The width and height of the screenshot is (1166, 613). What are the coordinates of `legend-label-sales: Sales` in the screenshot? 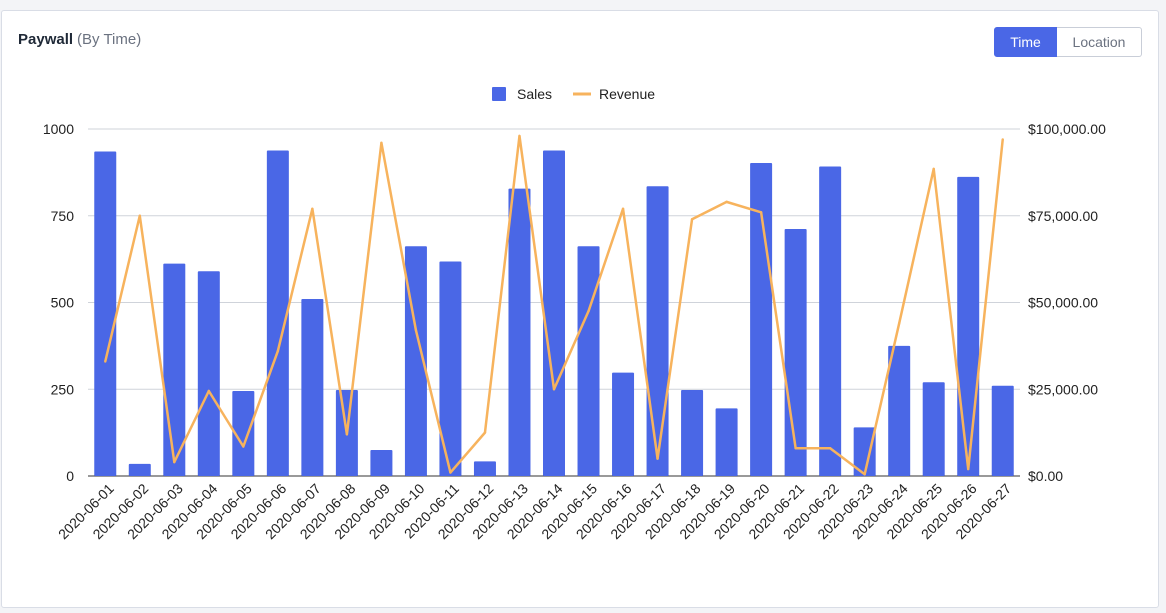 It's located at (534, 94).